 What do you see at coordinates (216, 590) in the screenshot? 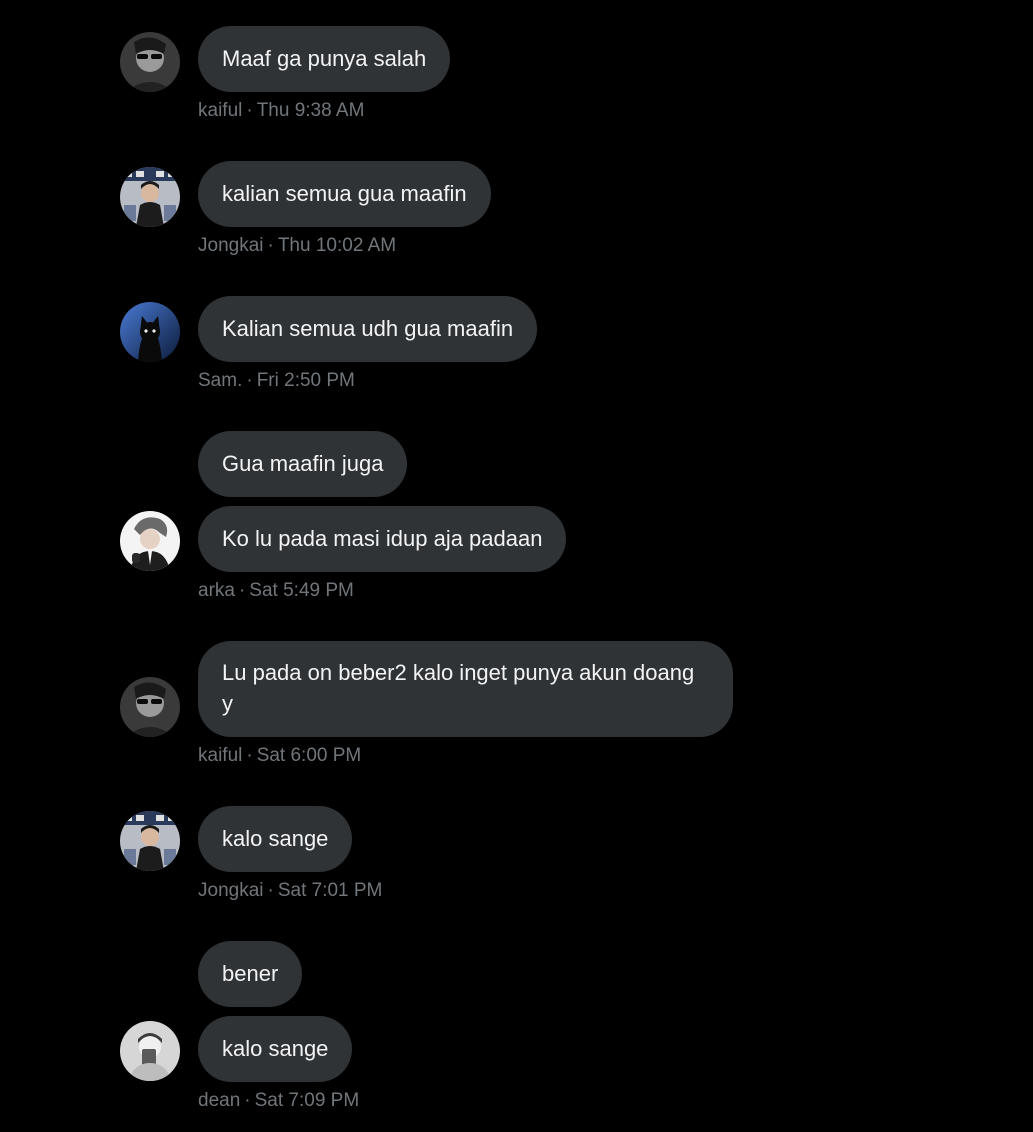
I see `sender-name: arka` at bounding box center [216, 590].